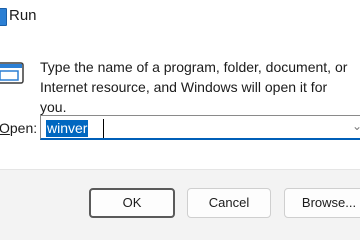 The height and width of the screenshot is (240, 360). Describe the element at coordinates (200, 127) in the screenshot. I see `open-combobox: winver ⌄` at that location.